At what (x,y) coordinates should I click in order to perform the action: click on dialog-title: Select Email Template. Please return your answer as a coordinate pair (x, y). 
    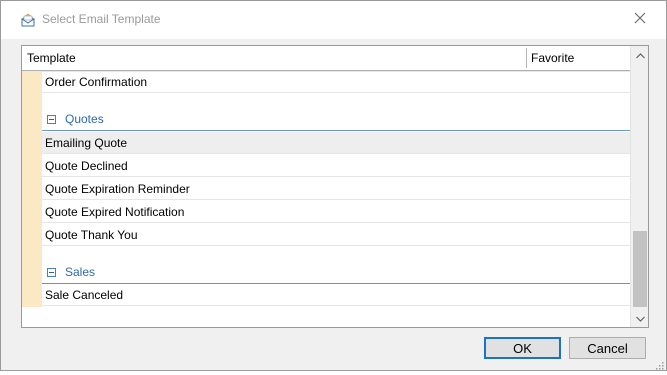
    Looking at the image, I should click on (101, 19).